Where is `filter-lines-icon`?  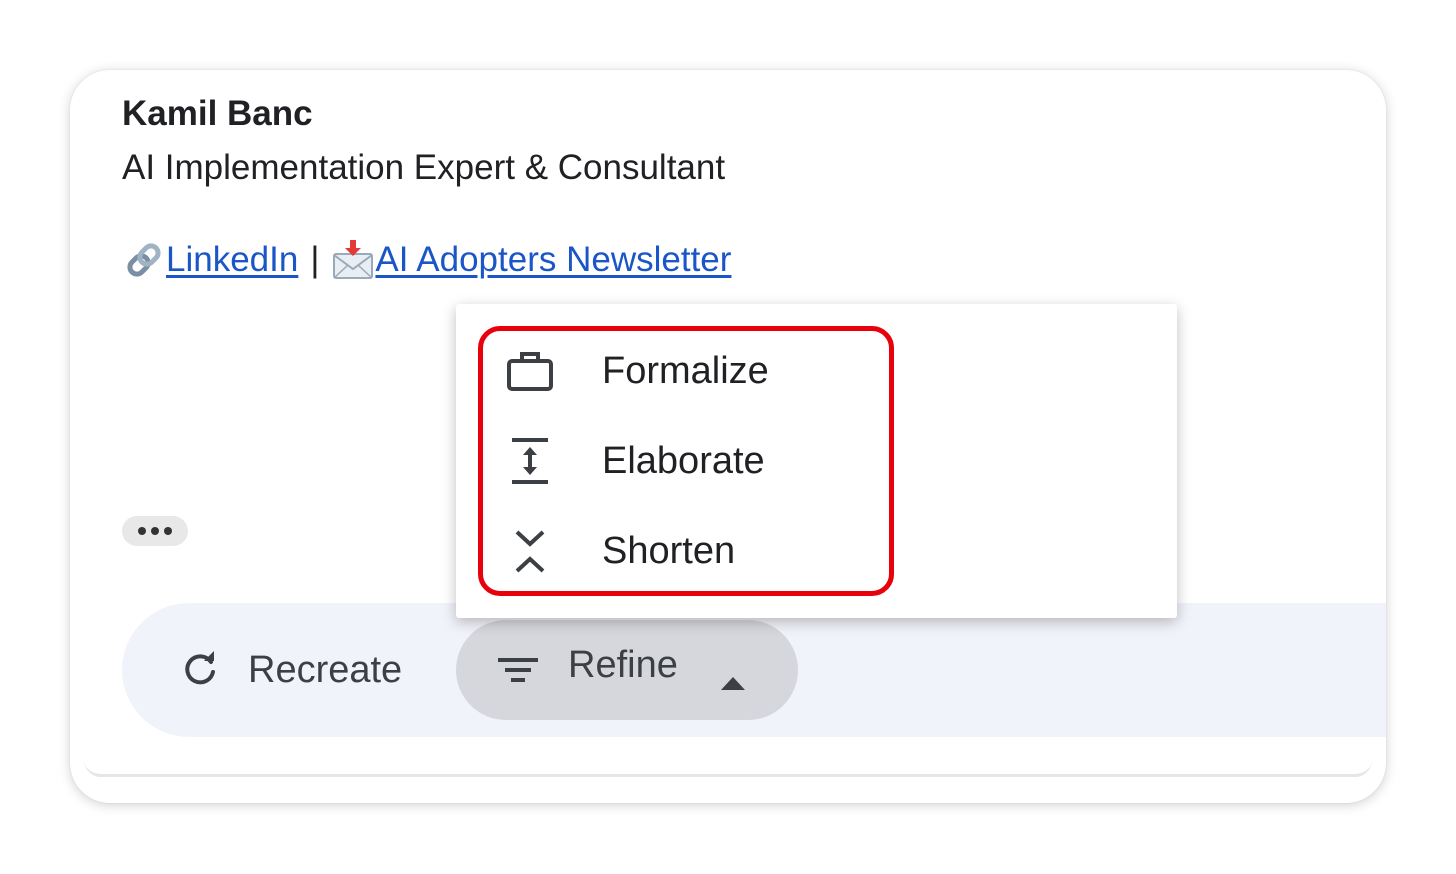
filter-lines-icon is located at coordinates (518, 670).